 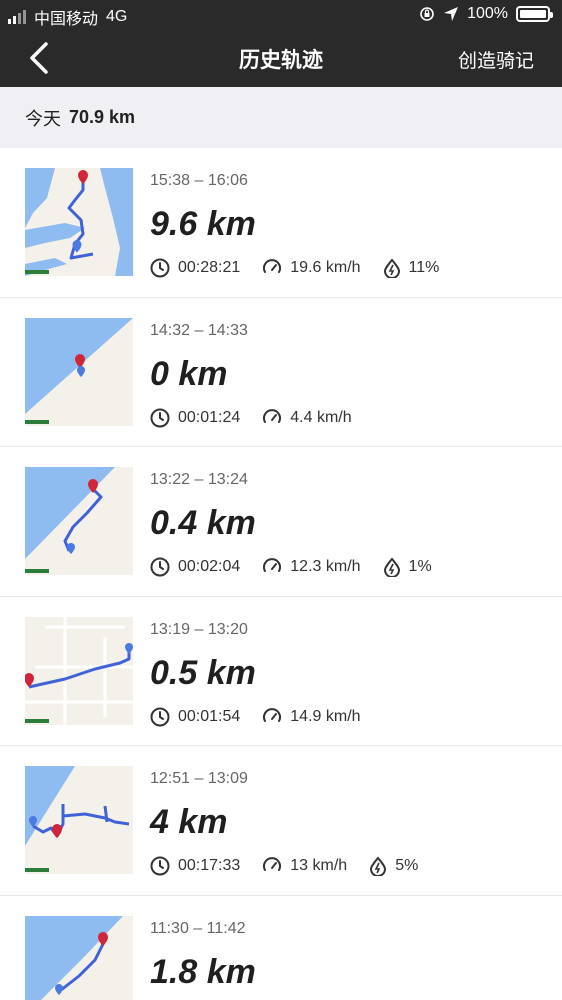 I want to click on ride-duration: 00:28:21, so click(x=209, y=267).